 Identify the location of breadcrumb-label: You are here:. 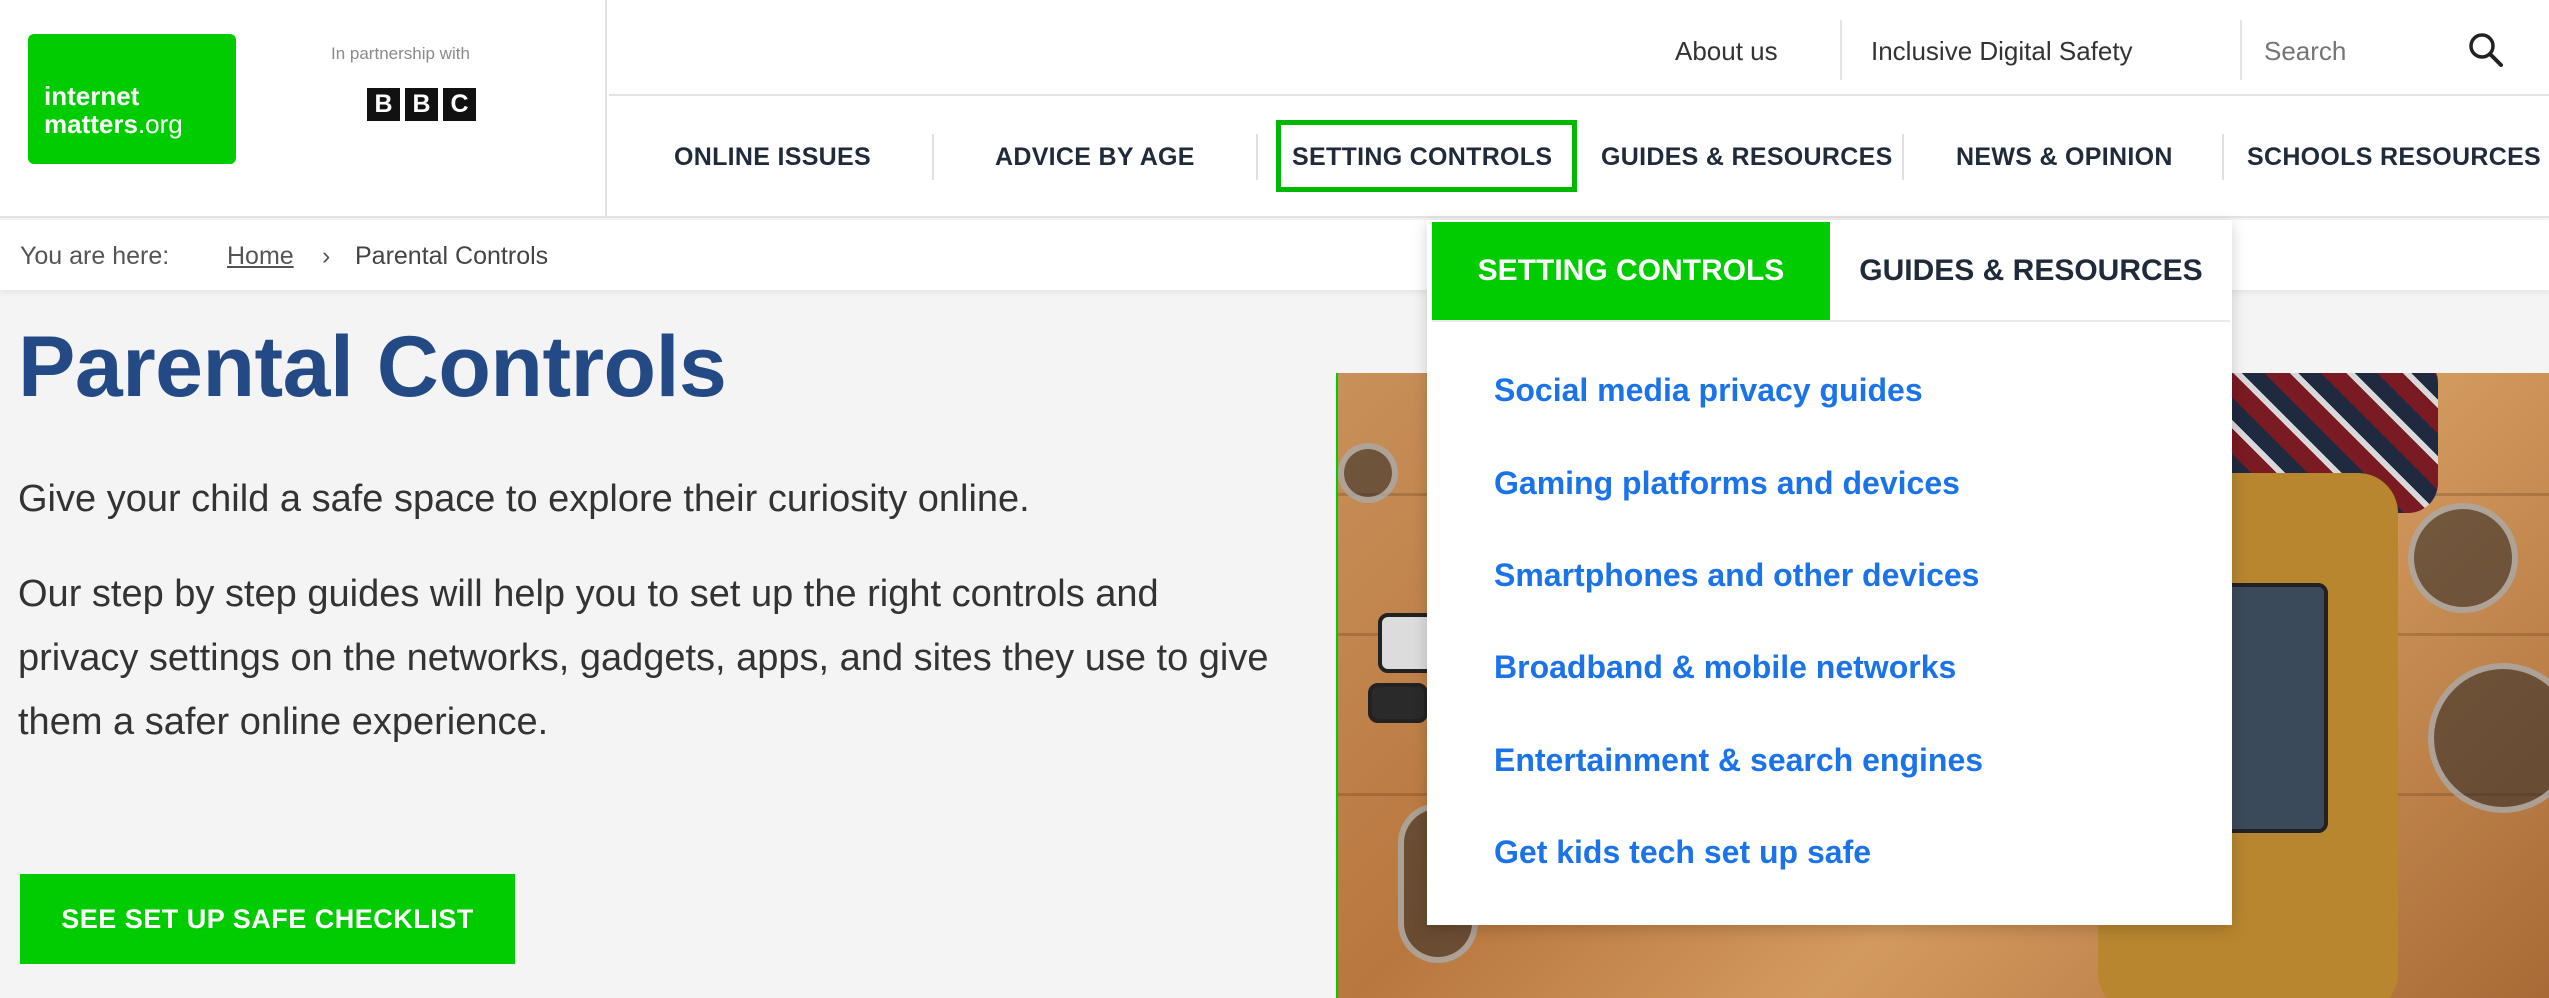
(95, 256).